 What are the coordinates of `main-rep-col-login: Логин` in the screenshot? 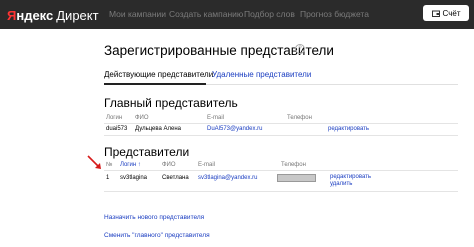 It's located at (114, 118).